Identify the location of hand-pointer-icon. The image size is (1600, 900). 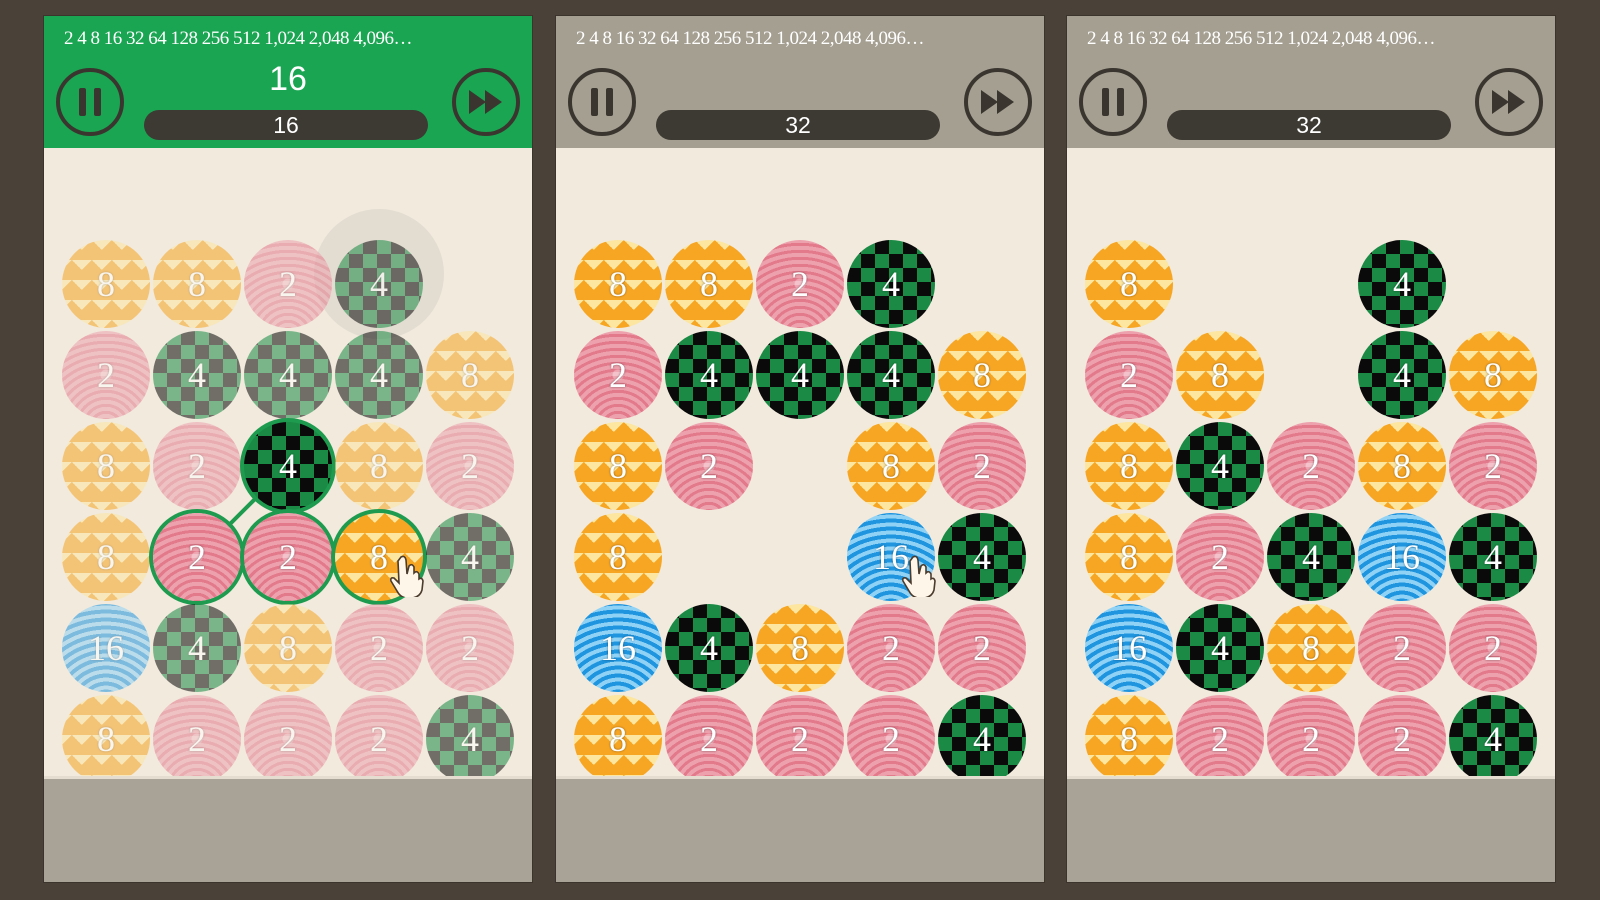
(921, 576).